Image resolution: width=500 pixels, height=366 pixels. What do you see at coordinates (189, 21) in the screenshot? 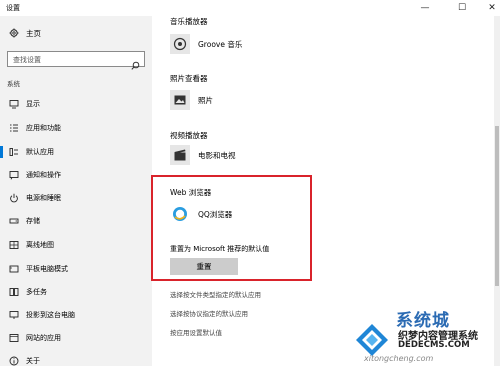
I see `music-player-title: 音乐播放器` at bounding box center [189, 21].